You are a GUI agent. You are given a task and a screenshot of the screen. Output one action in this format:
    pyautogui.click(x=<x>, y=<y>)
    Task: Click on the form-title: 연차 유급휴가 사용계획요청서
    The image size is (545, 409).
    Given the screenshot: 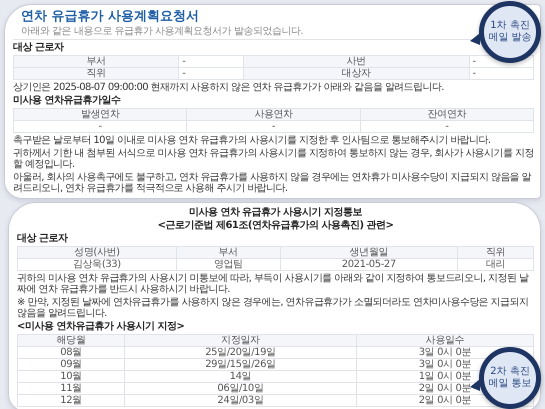 What is the action you would take?
    pyautogui.click(x=110, y=16)
    